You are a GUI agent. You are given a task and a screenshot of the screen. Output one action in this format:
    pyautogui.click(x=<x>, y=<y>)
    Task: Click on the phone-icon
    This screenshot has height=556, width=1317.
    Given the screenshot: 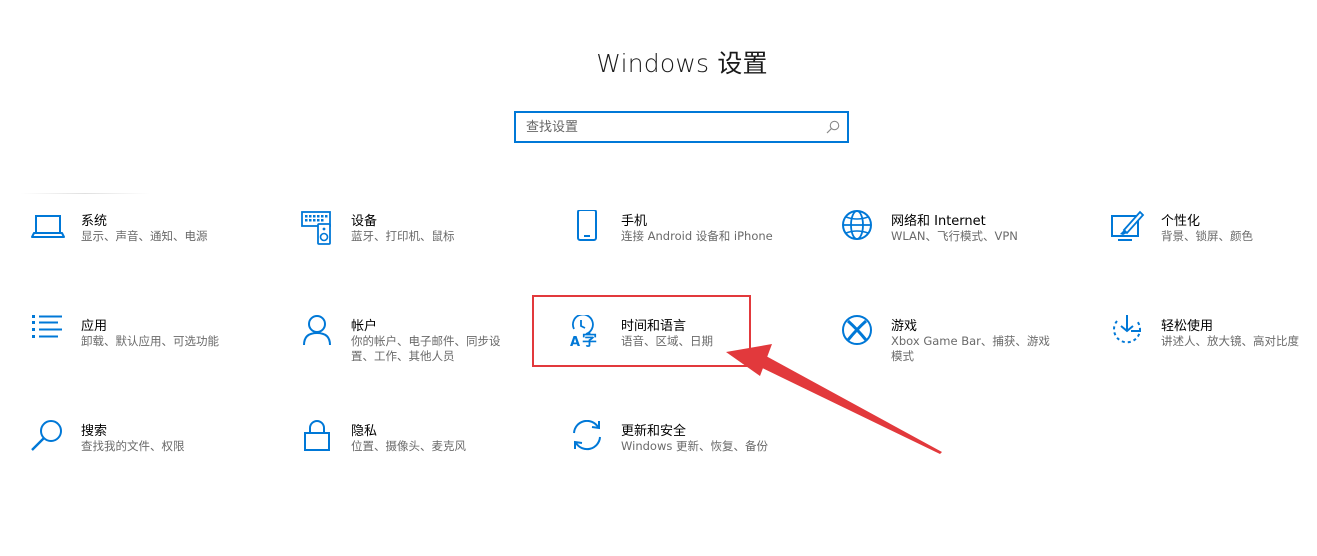 What is the action you would take?
    pyautogui.click(x=588, y=228)
    